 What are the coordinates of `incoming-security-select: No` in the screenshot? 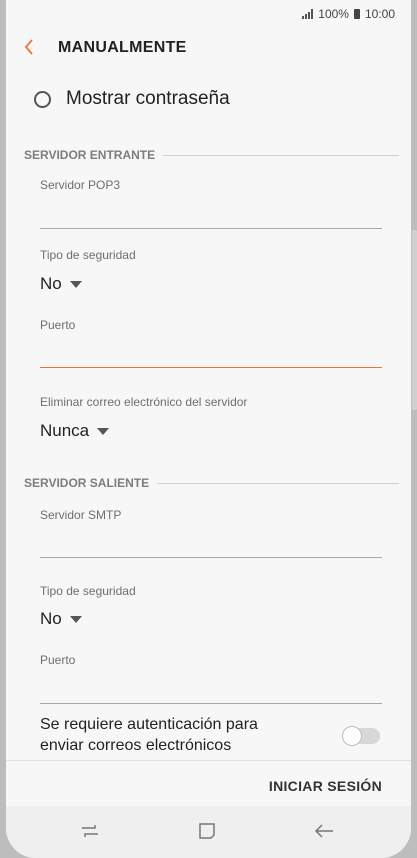 It's located at (61, 284).